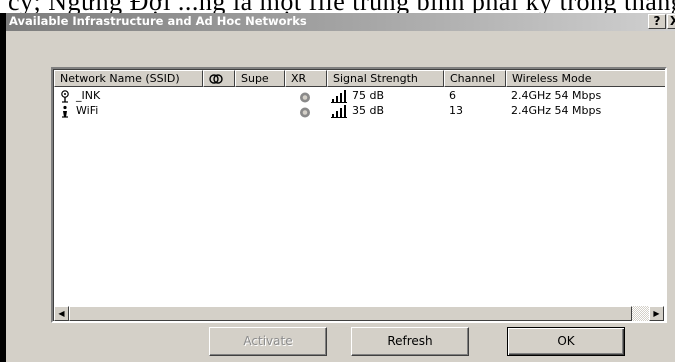 The width and height of the screenshot is (675, 362). I want to click on ssid-cell: WiFi, so click(87, 110).